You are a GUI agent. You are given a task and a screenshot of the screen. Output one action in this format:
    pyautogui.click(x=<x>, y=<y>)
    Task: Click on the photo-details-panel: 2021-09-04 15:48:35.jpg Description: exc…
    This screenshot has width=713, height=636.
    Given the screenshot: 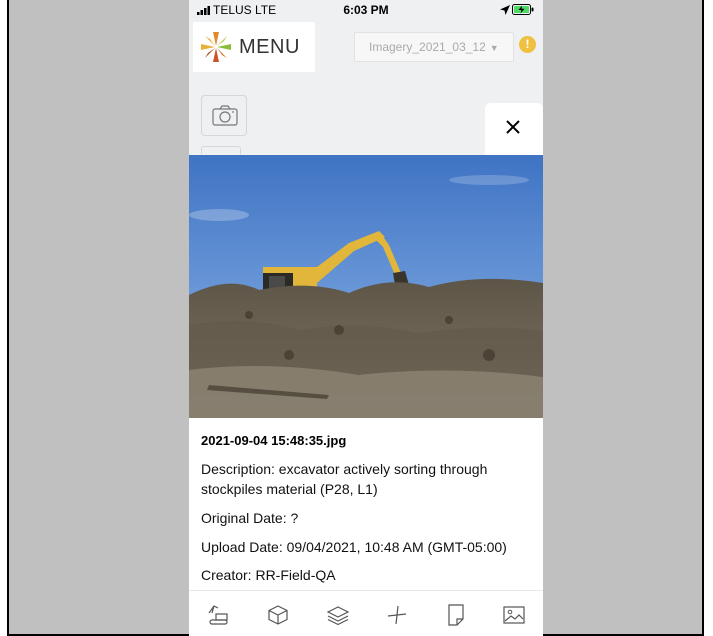 What is the action you would take?
    pyautogui.click(x=366, y=504)
    